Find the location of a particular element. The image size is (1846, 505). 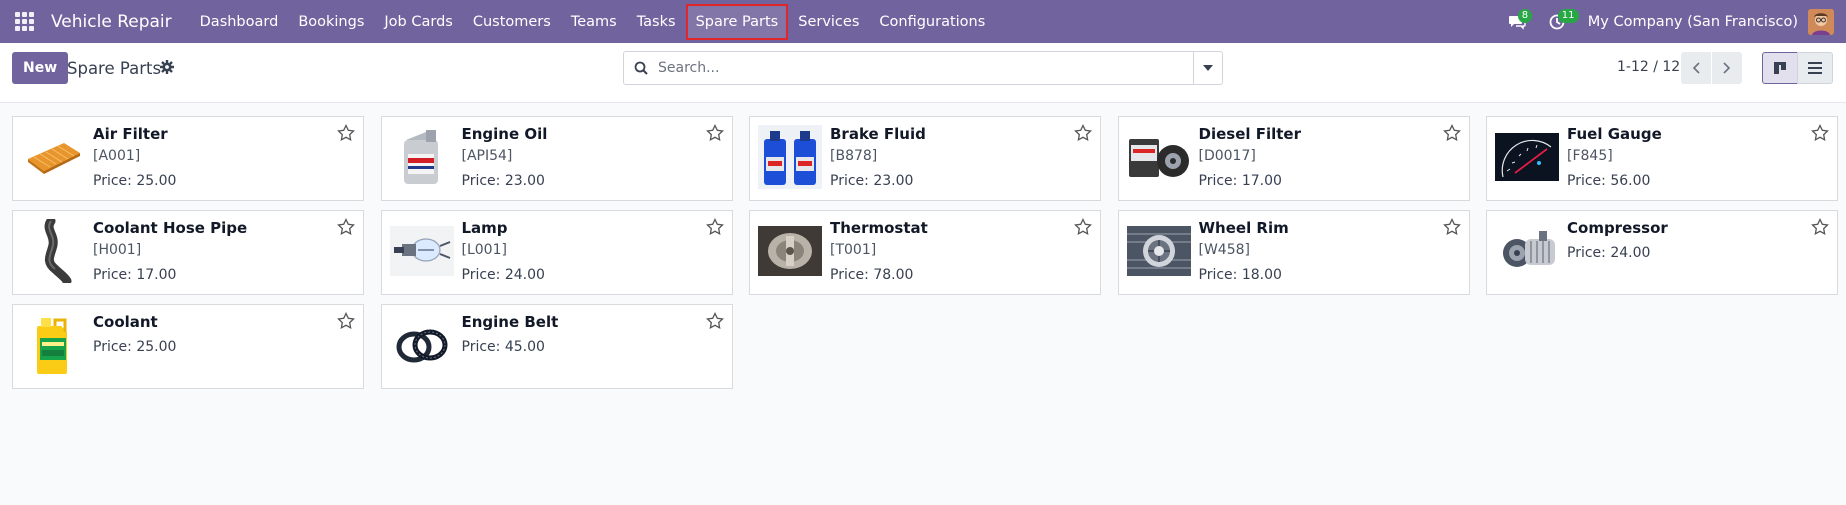

product-card-diesel-filter: Diesel Filter [D0017] Price: 17.00 is located at coordinates (1293, 158).